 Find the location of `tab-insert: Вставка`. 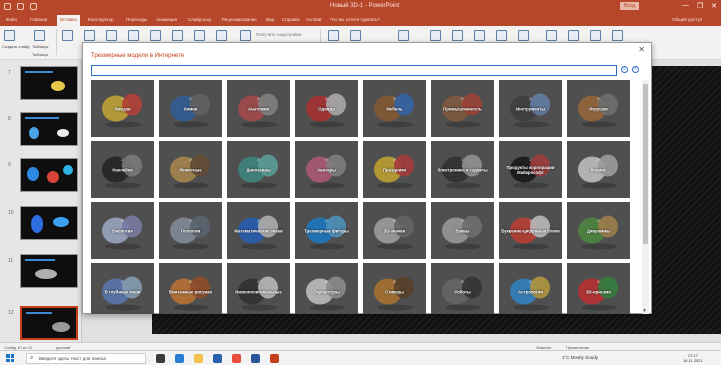

tab-insert: Вставка is located at coordinates (68, 20).